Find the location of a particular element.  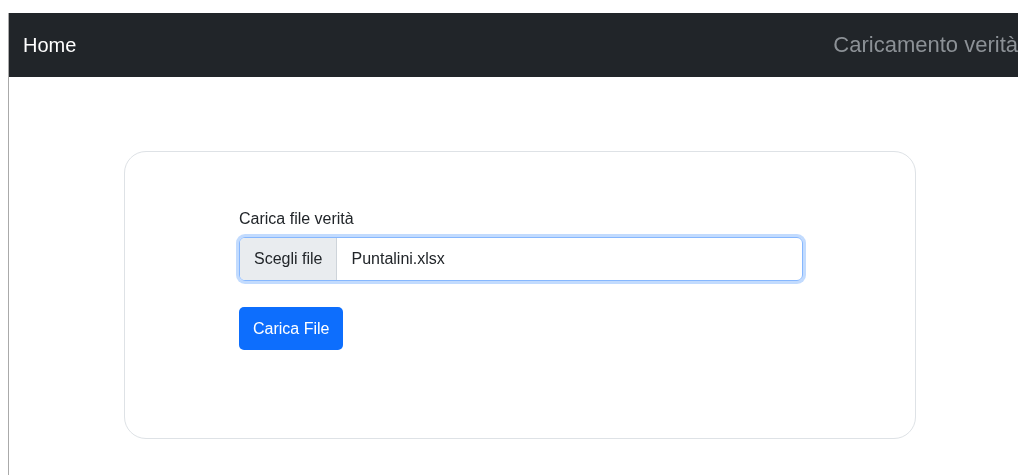

field-label: Carica file verità is located at coordinates (297, 219).